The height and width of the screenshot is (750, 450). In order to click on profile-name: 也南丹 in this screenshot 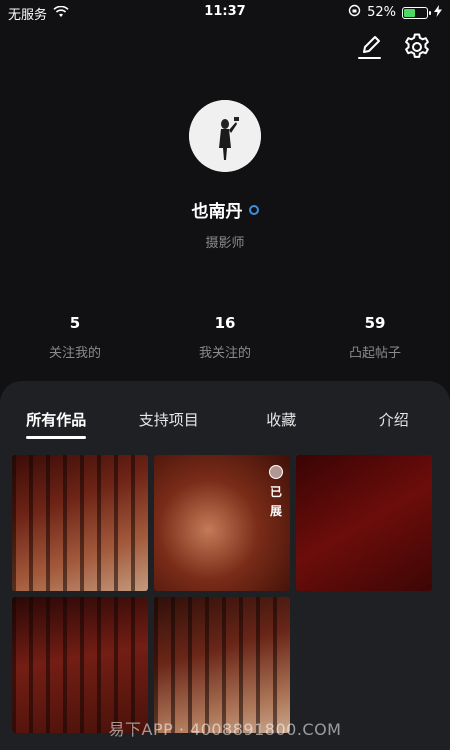, I will do `click(217, 212)`.